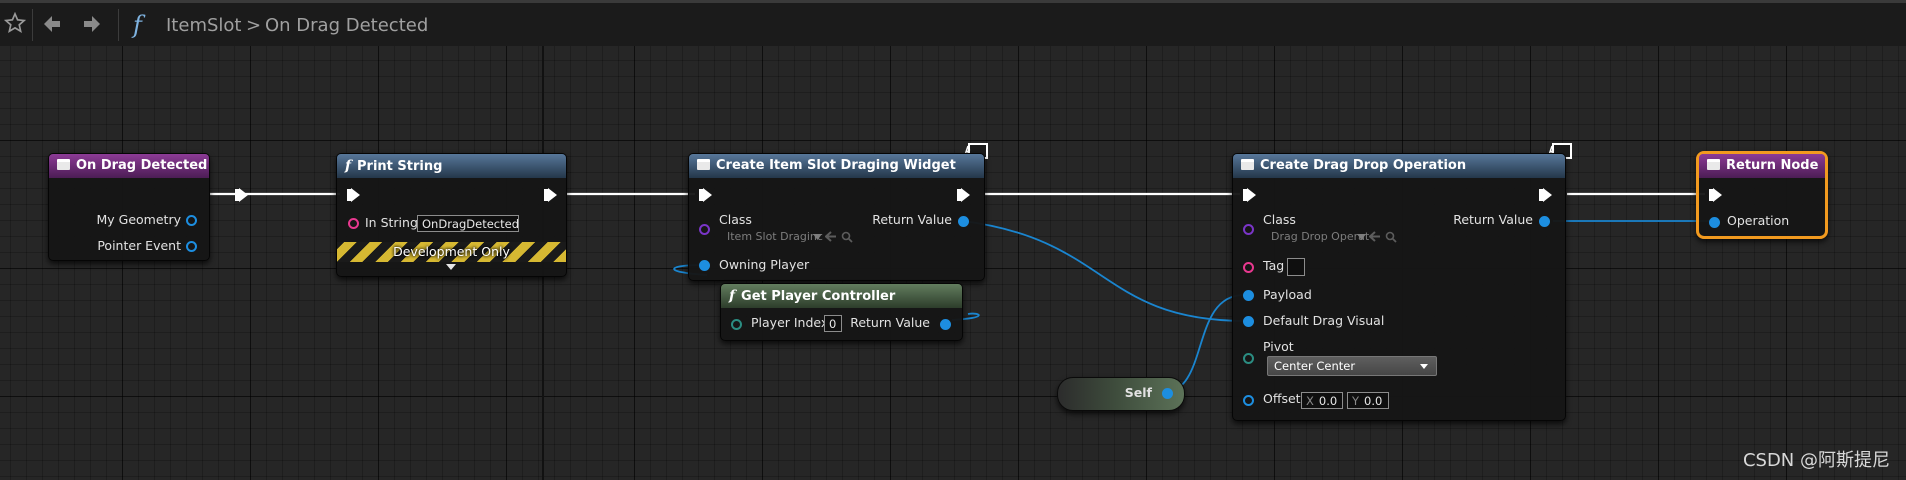 This screenshot has width=1906, height=480. What do you see at coordinates (1758, 220) in the screenshot?
I see `pin-label: Operation` at bounding box center [1758, 220].